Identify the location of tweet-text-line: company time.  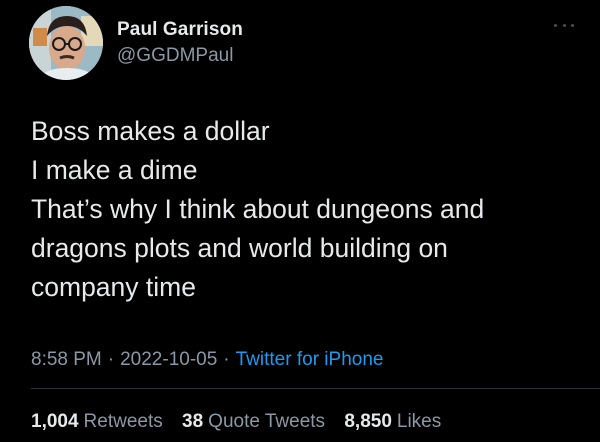
(113, 287).